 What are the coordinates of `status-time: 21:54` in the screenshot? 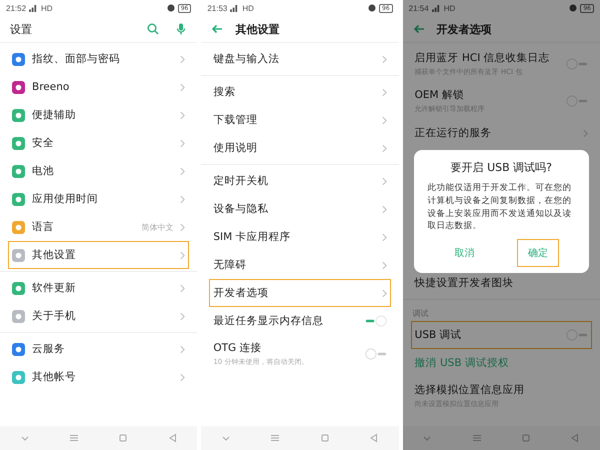 It's located at (418, 8).